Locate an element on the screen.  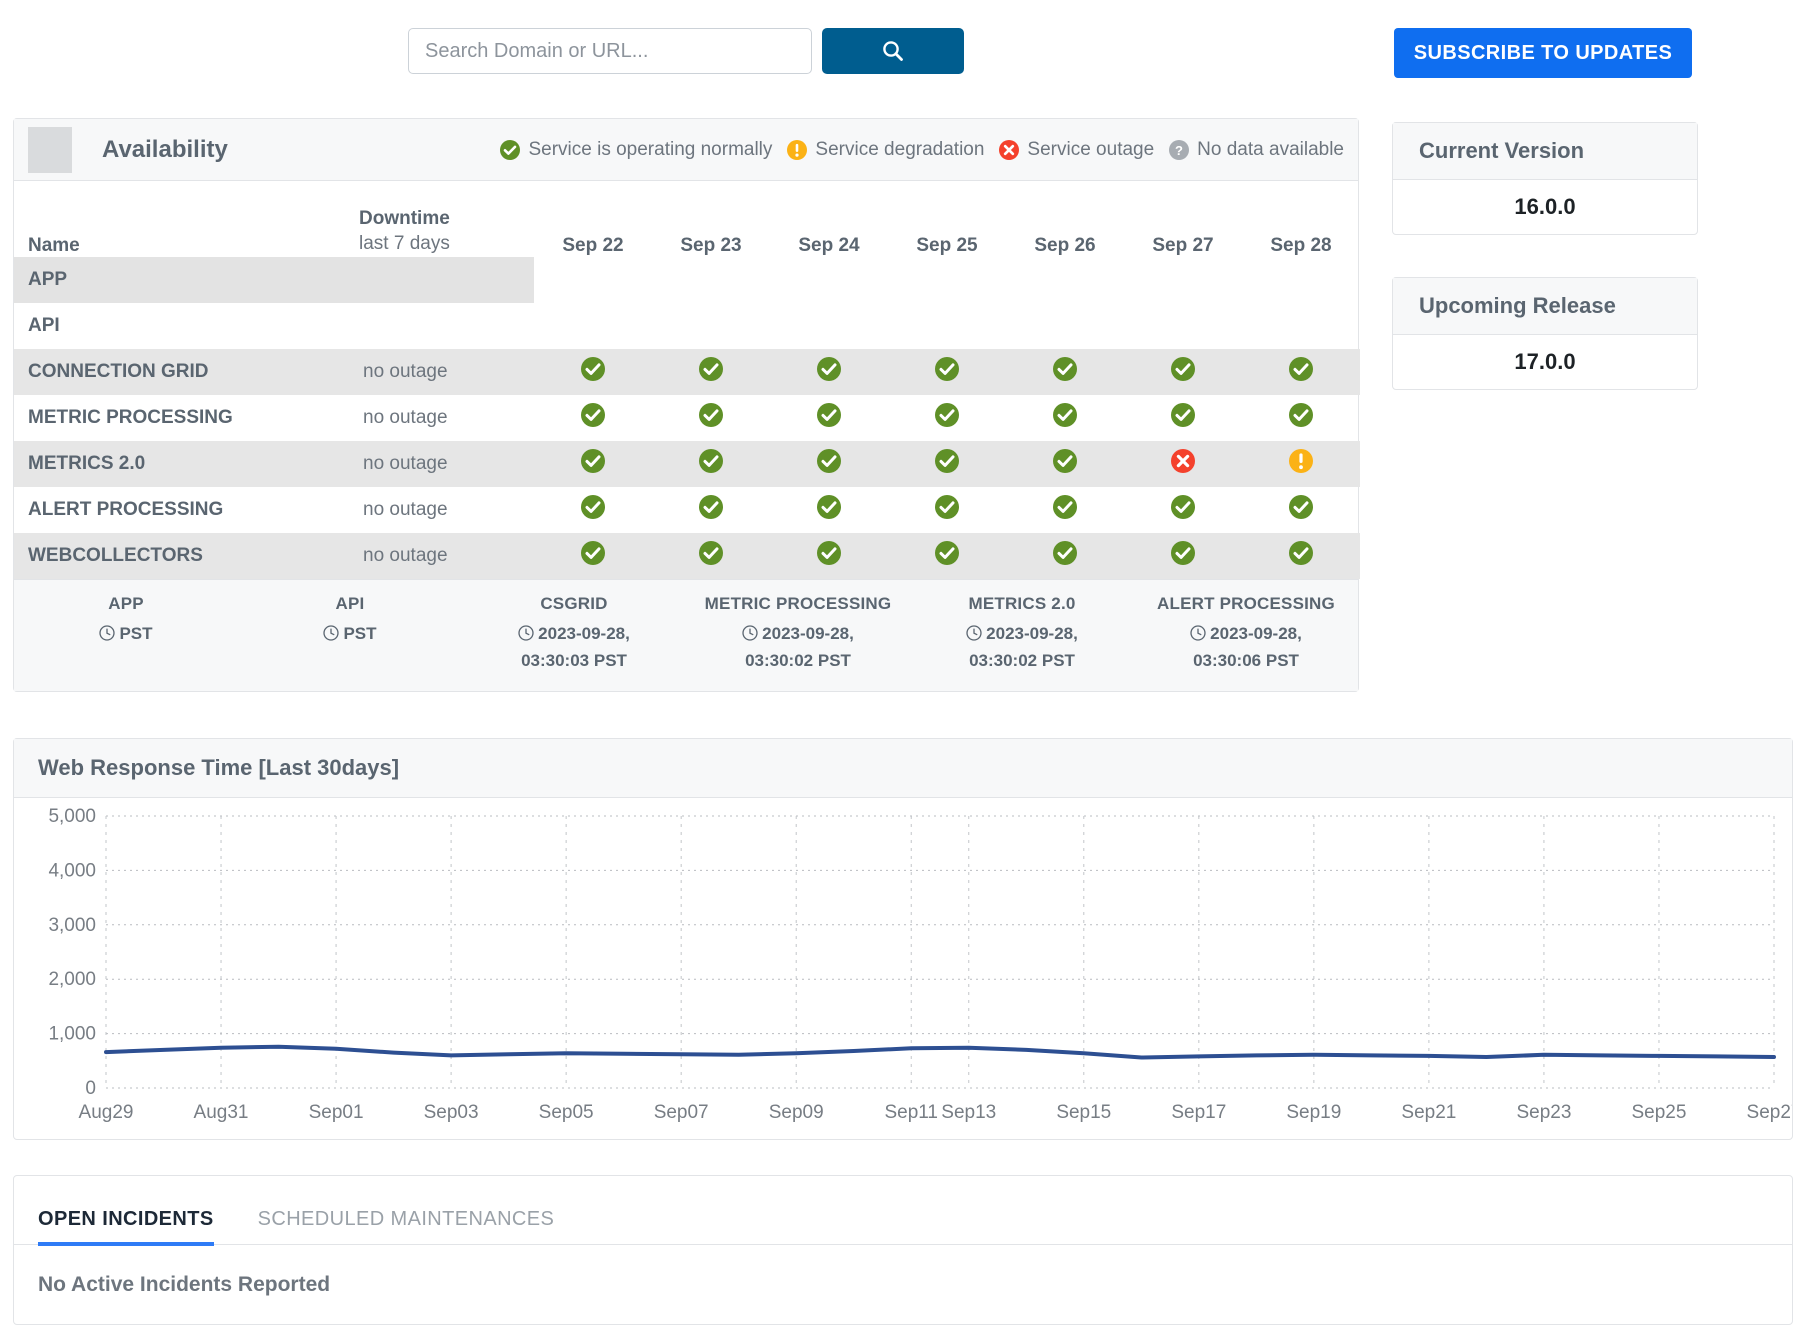
service-name: METRIC PROCESSING is located at coordinates (130, 417).